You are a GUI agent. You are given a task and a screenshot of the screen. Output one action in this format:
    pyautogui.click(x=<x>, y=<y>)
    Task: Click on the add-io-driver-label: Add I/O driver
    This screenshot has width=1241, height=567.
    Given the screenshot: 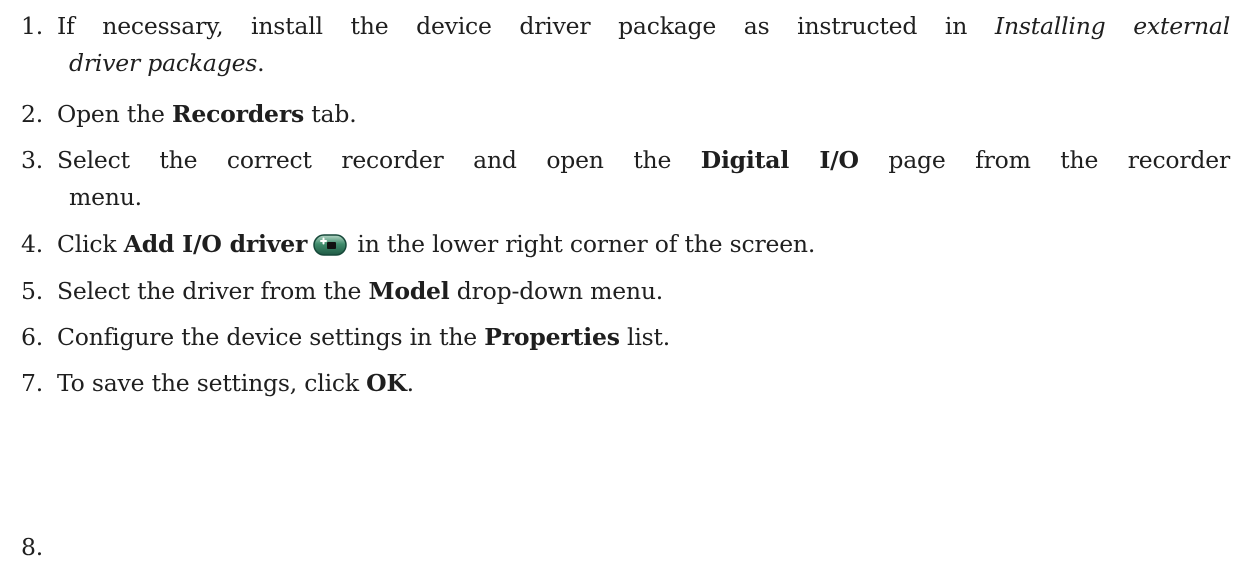 What is the action you would take?
    pyautogui.click(x=215, y=244)
    